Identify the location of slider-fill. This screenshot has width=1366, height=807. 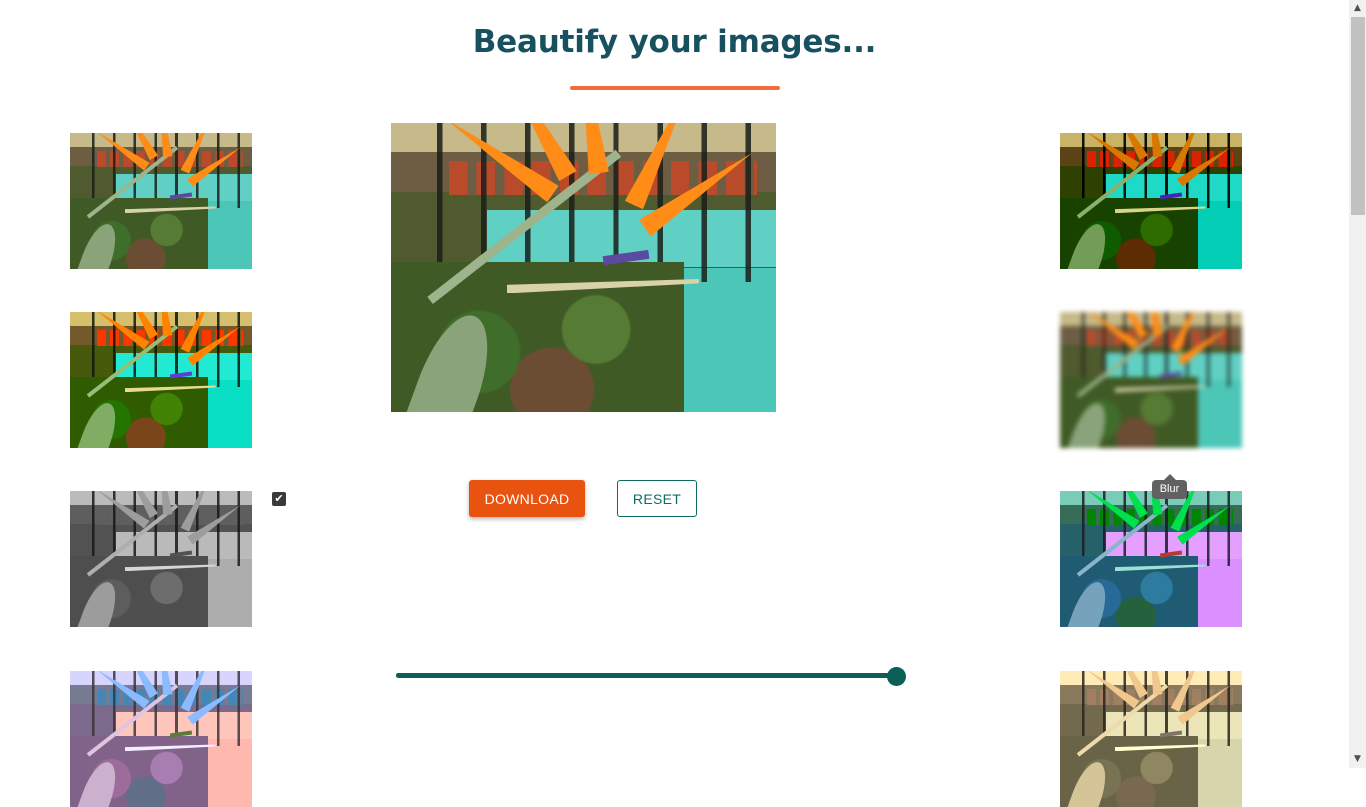
(646, 675).